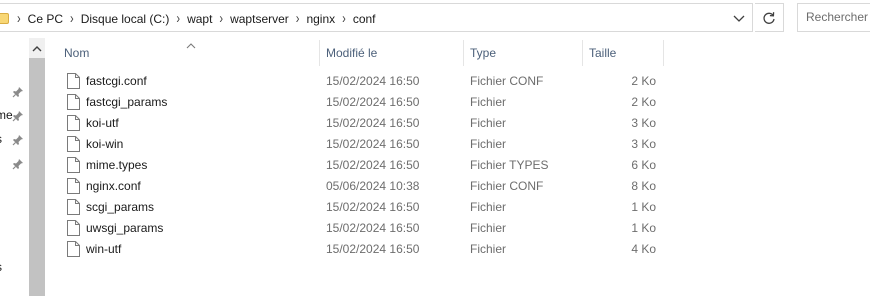  Describe the element at coordinates (117, 165) in the screenshot. I see `file-name: mime.types` at that location.